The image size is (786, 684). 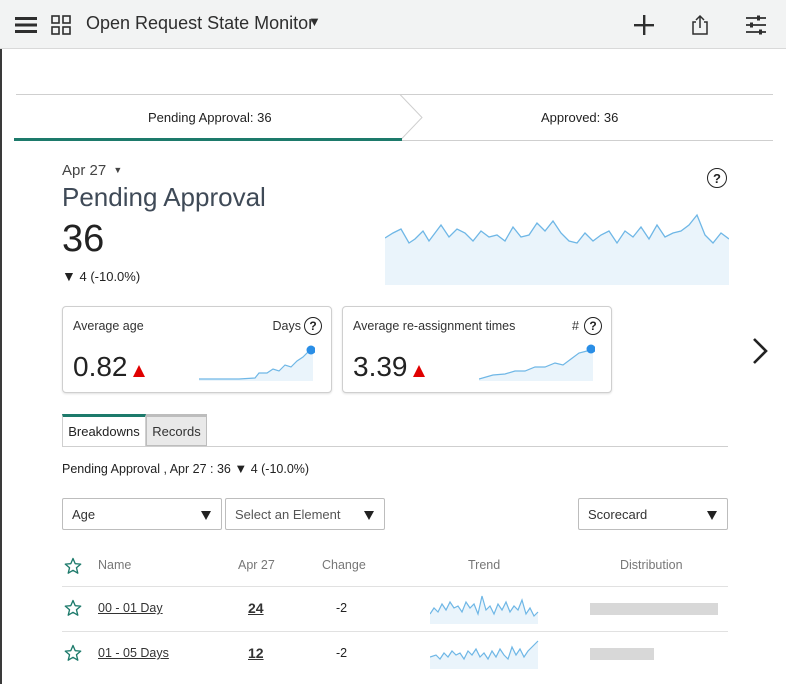 I want to click on column-header-distribution: Distribution, so click(x=651, y=565).